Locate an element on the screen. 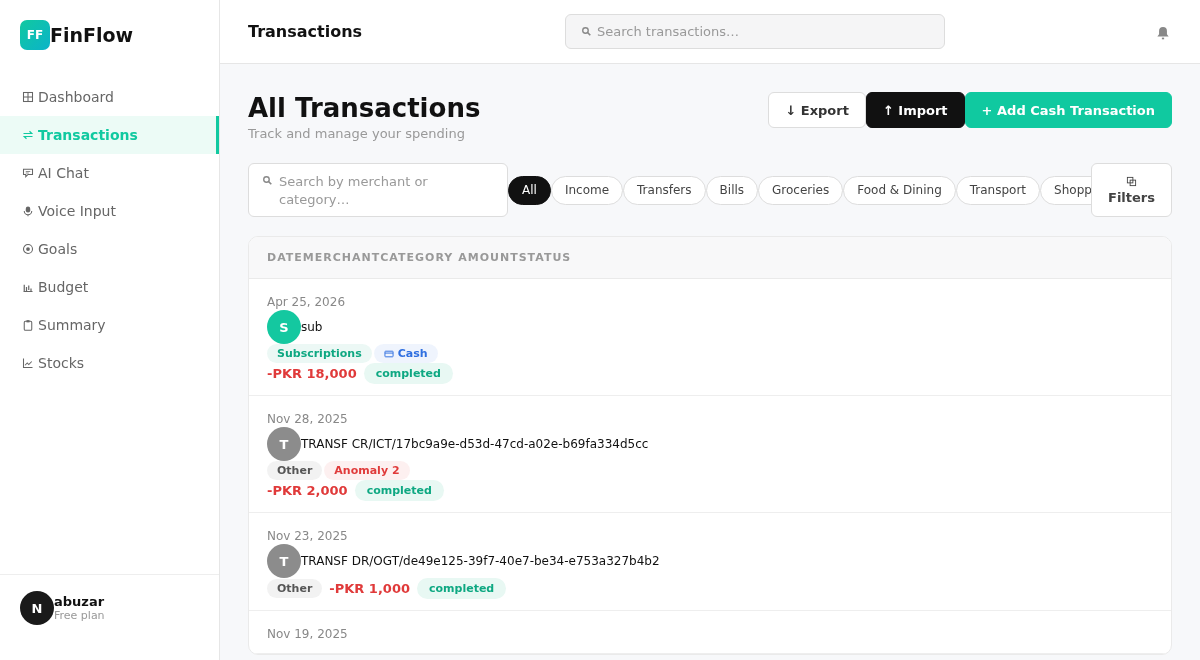 This screenshot has height=660, width=1200. speech-bubble-icon is located at coordinates (28, 173).